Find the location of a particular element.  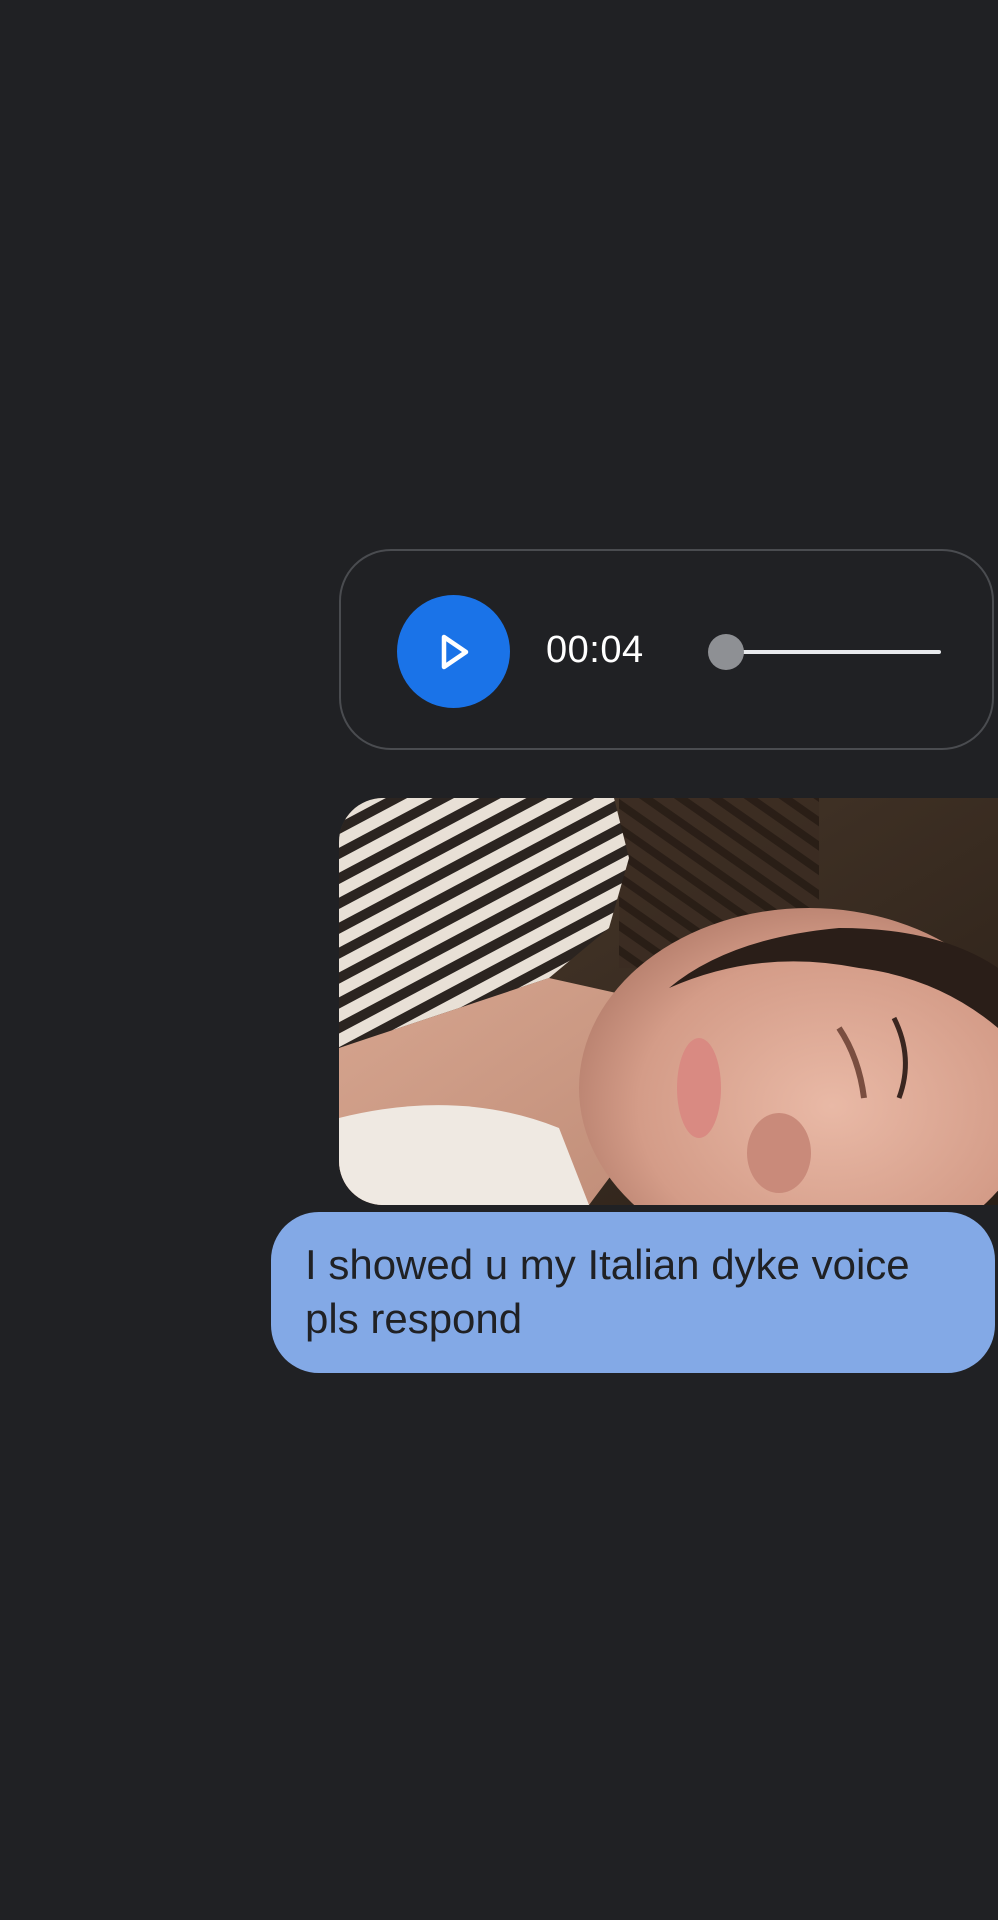

voice-message-bubble: 00:04 is located at coordinates (666, 649).